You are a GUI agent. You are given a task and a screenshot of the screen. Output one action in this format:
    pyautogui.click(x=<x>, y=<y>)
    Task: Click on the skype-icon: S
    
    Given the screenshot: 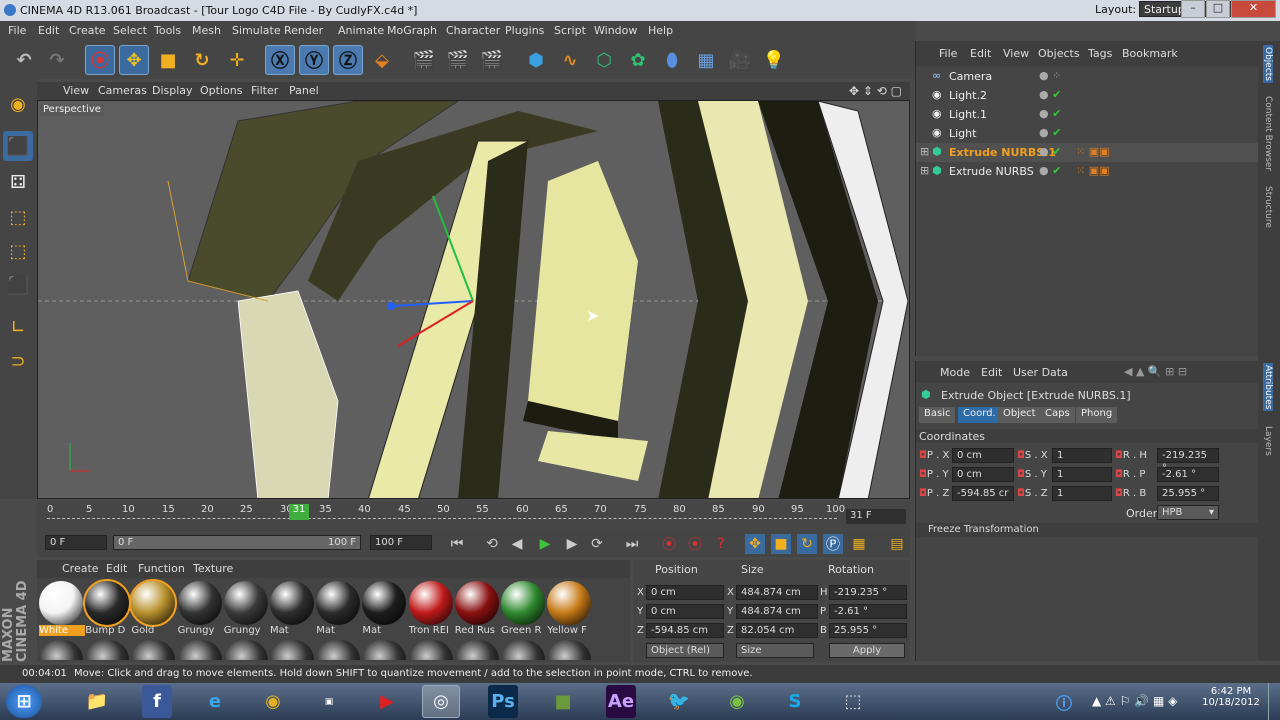 What is the action you would take?
    pyautogui.click(x=795, y=701)
    